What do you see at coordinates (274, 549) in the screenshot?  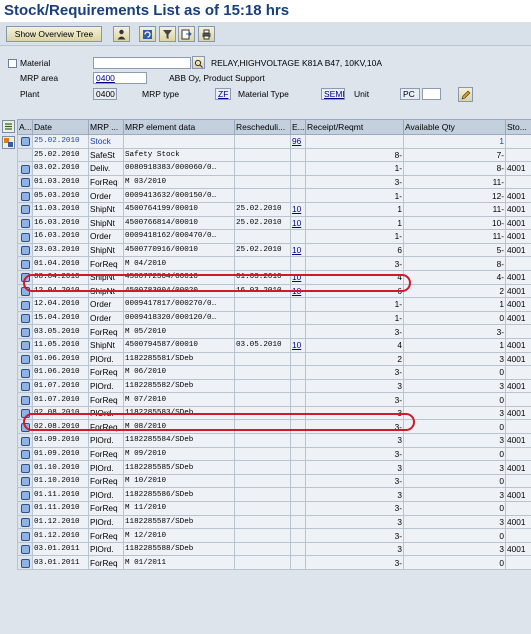 I see `table-row: 03.01.2011 PlOrd. 1182285588/SDeb 3 3 4001` at bounding box center [274, 549].